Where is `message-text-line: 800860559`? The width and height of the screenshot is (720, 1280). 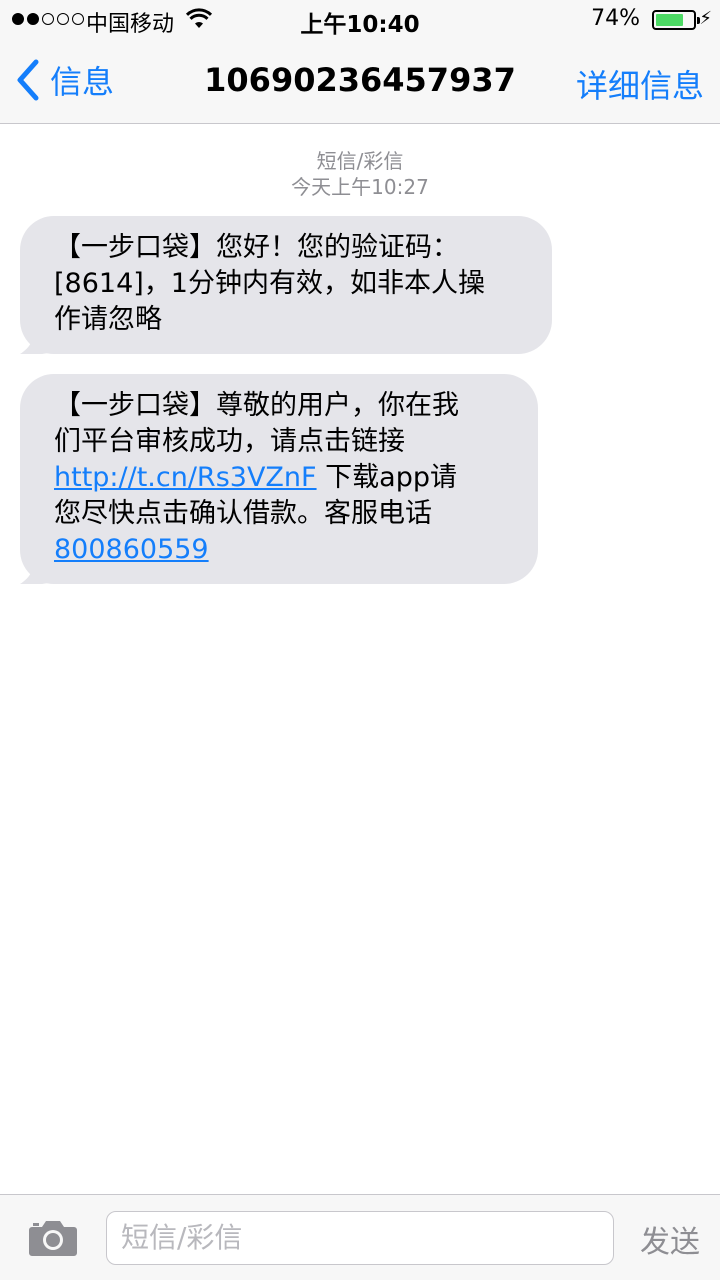
message-text-line: 800860559 is located at coordinates (285, 550).